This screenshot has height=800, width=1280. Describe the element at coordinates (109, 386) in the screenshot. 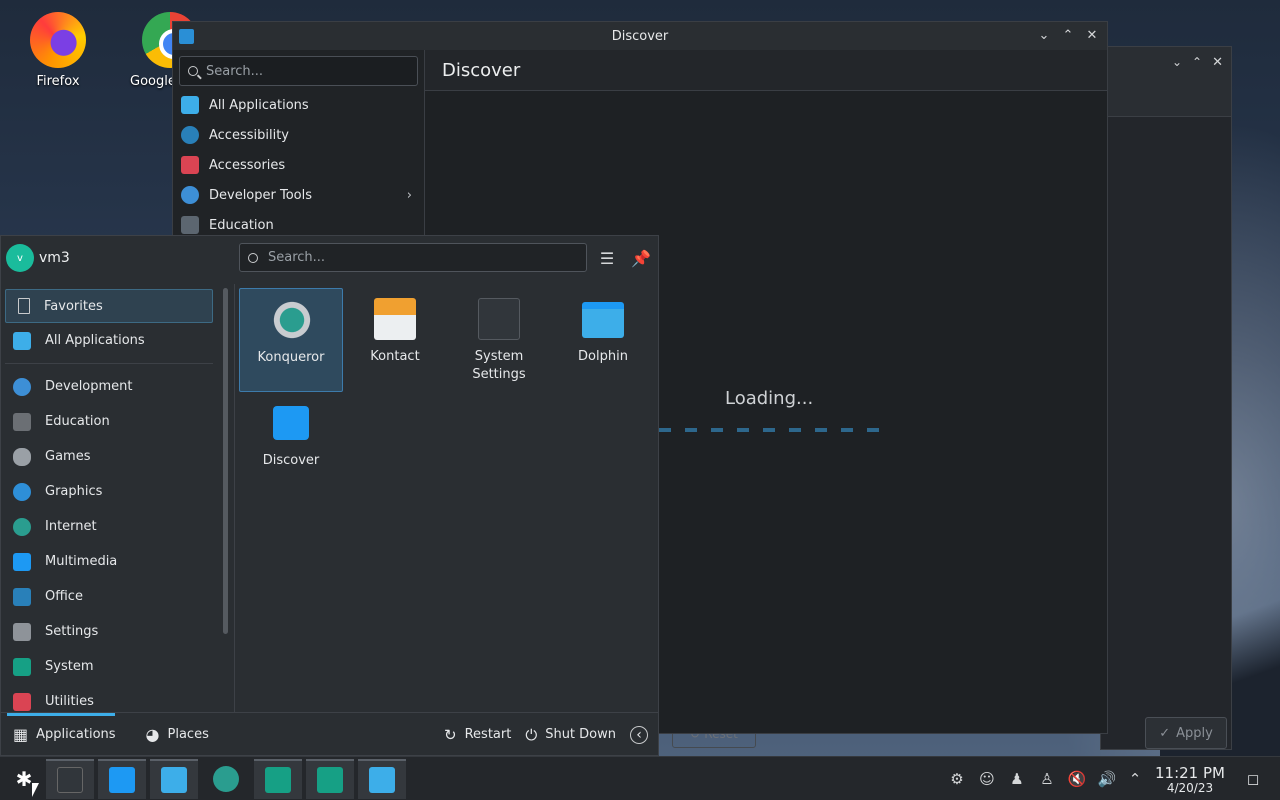

I see `launcher-category-development: Development` at that location.